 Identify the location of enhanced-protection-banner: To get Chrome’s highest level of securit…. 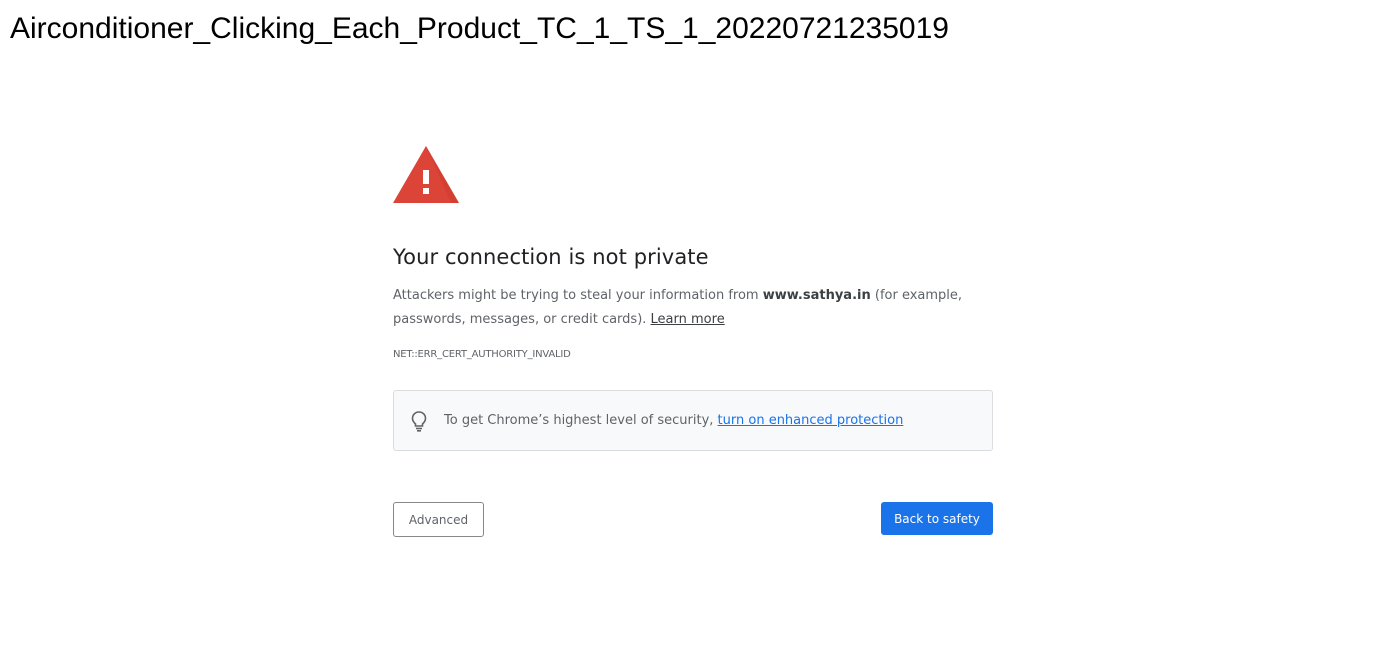
(693, 420).